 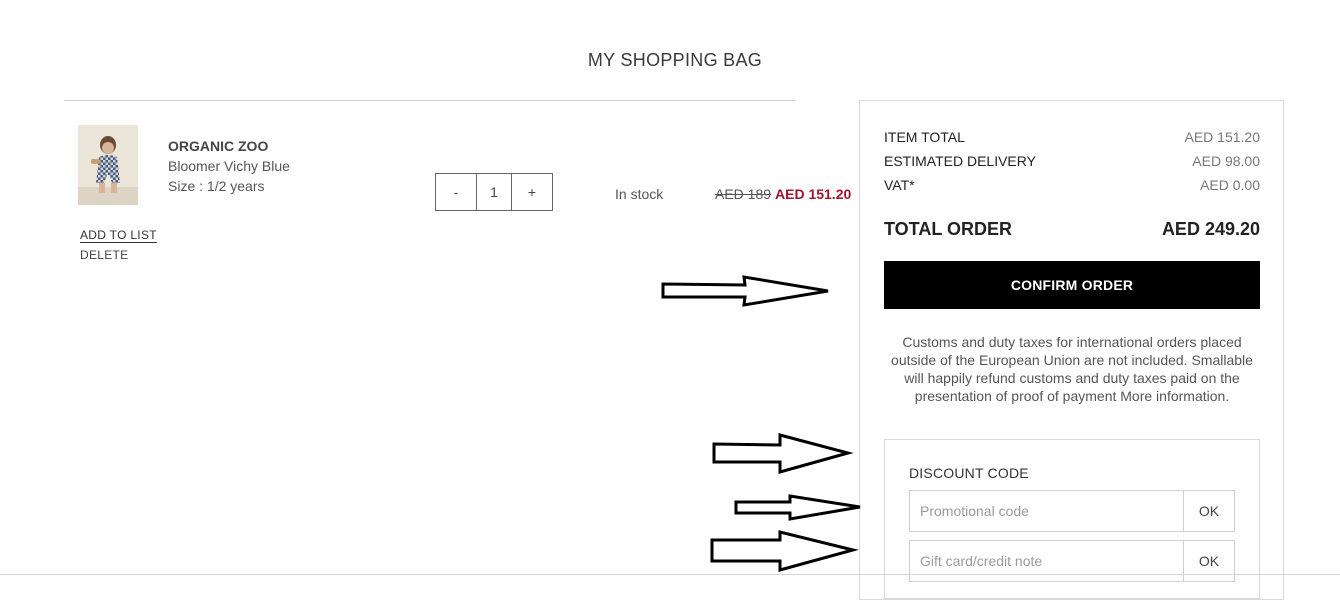 What do you see at coordinates (1226, 161) in the screenshot?
I see `estimated-delivery-value: AED 98.00` at bounding box center [1226, 161].